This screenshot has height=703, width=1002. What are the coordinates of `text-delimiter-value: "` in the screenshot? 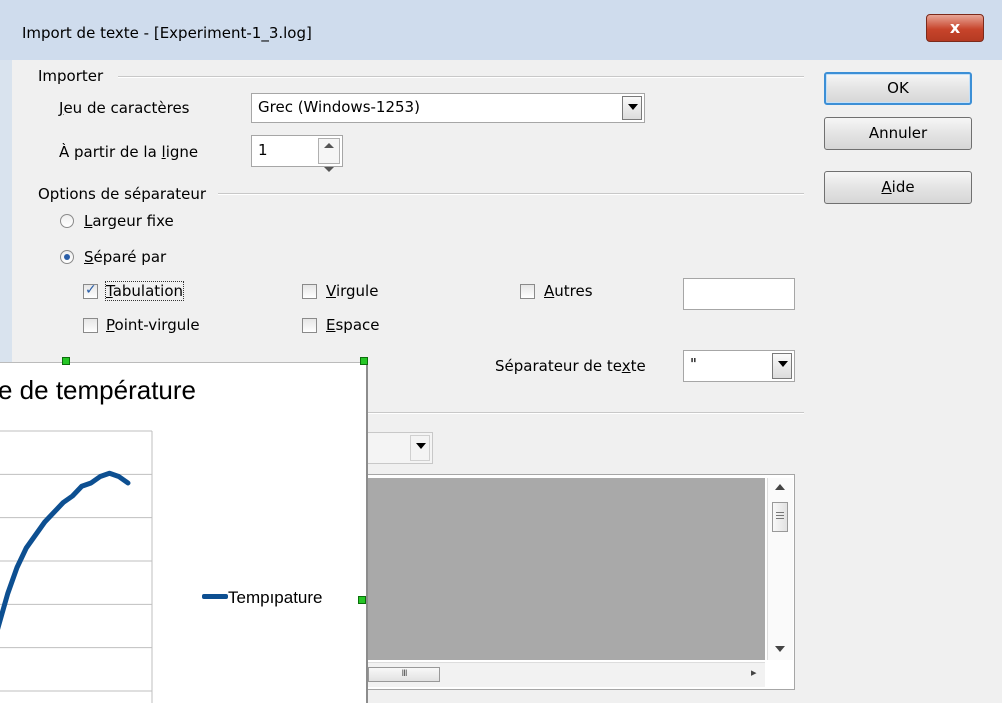 It's located at (693, 364).